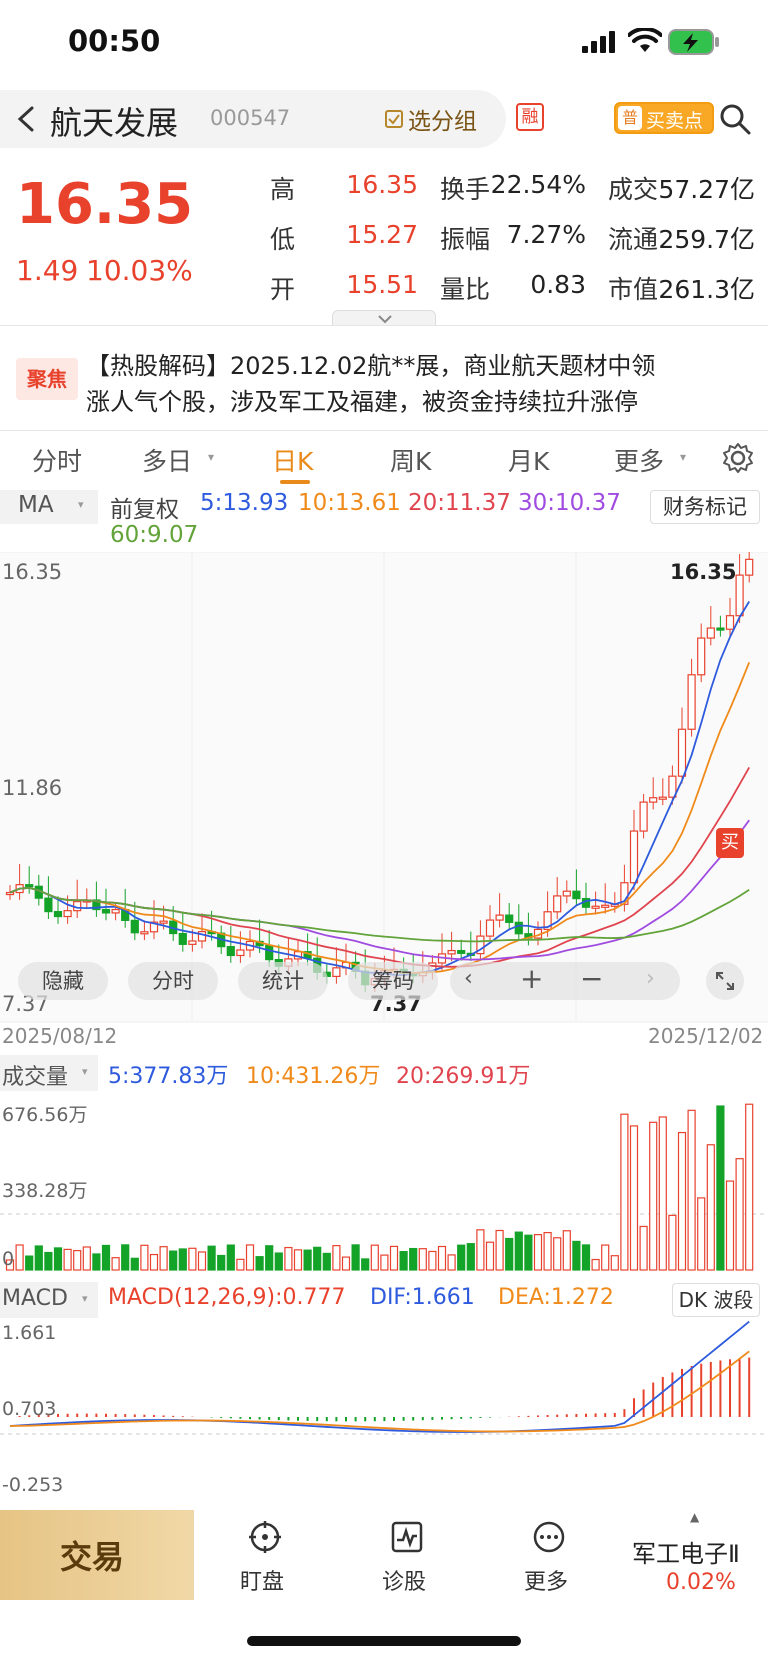  I want to click on tab-daily-k: 日K, so click(292, 460).